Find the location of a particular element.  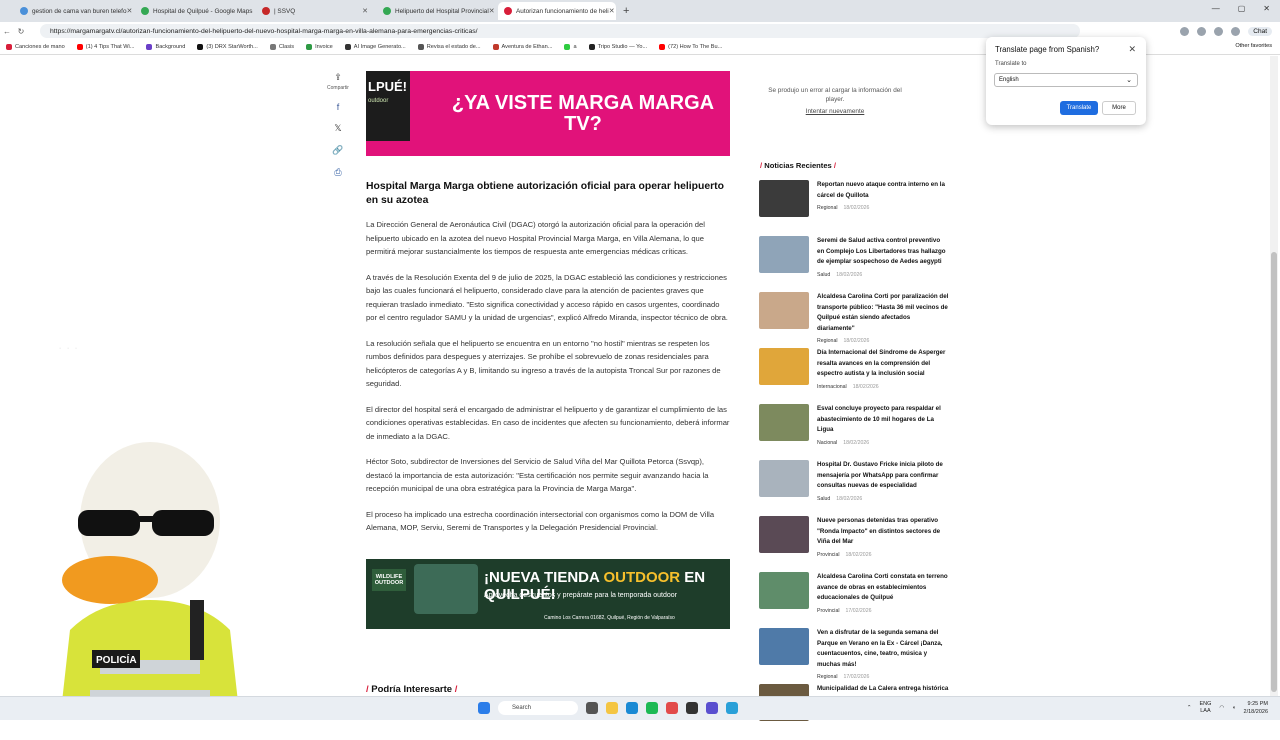

windows-start-icon is located at coordinates (484, 708).